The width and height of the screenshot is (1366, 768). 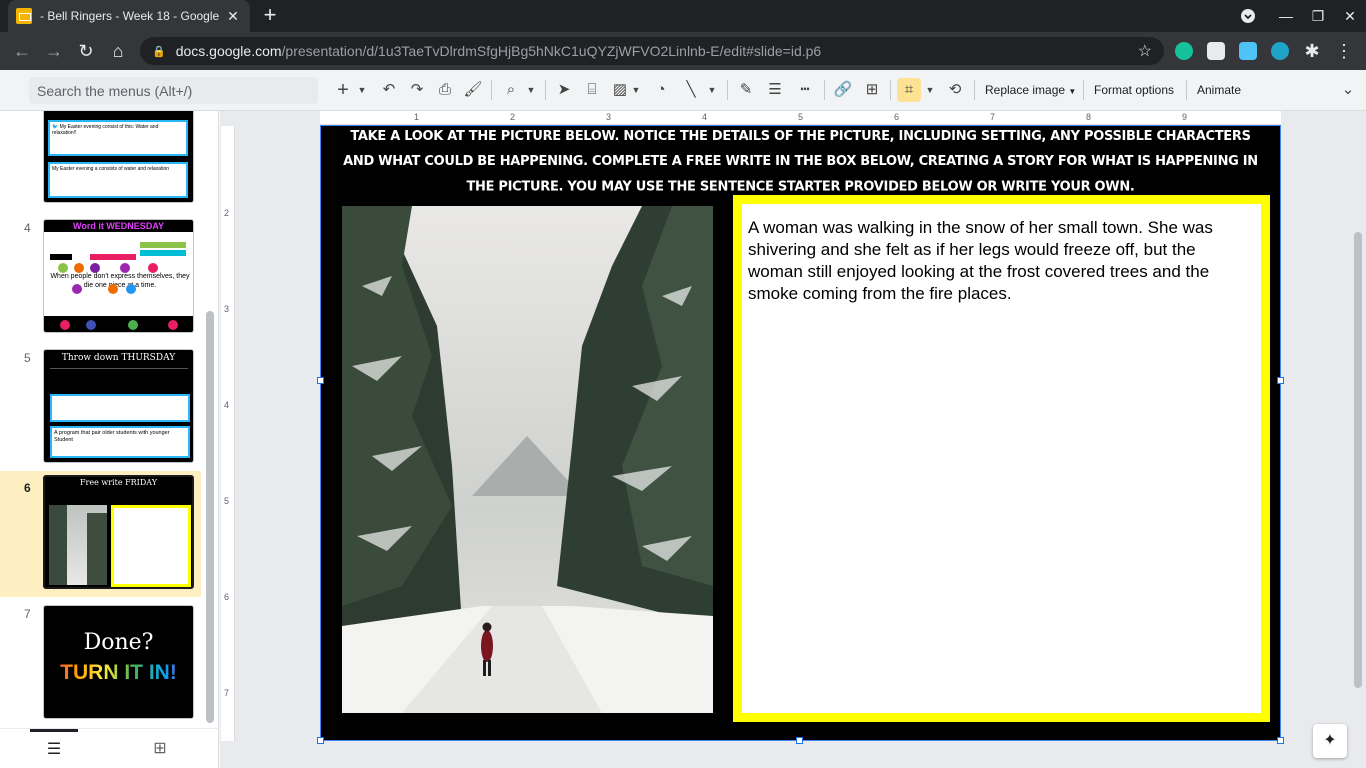 What do you see at coordinates (1184, 51) in the screenshot?
I see `grammarly-extension-icon` at bounding box center [1184, 51].